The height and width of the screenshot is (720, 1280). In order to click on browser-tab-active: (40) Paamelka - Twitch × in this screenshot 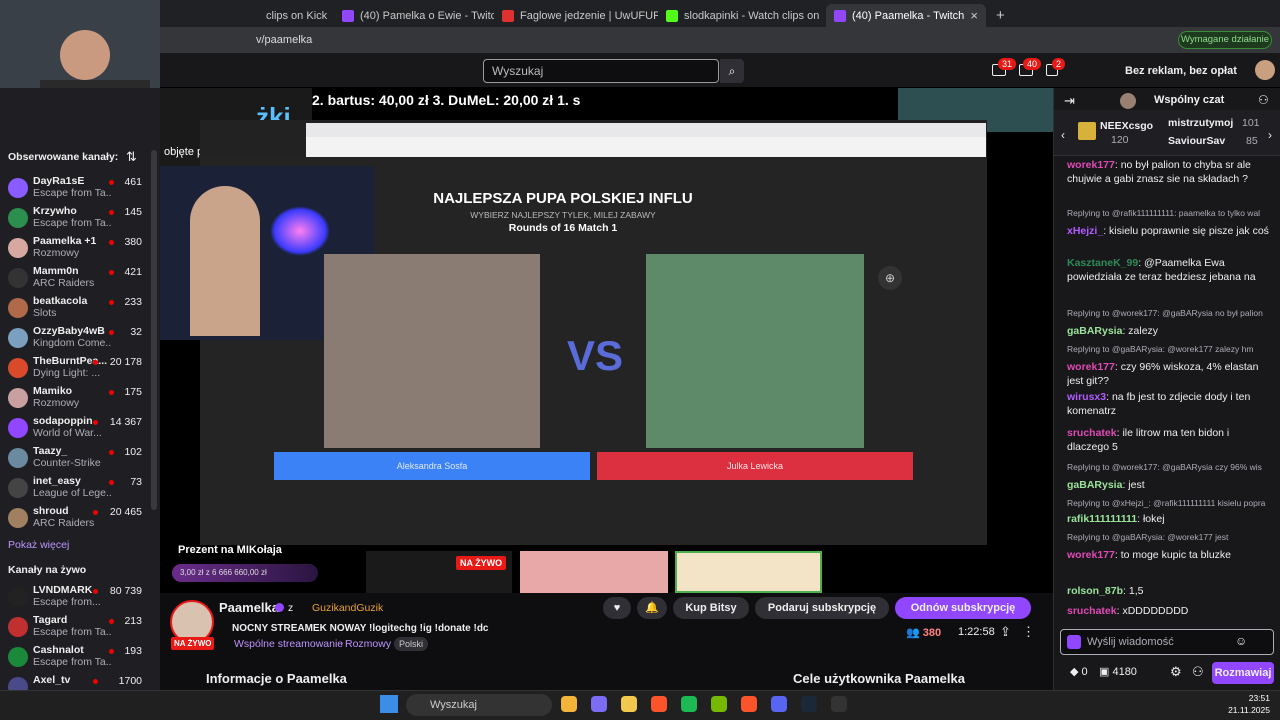, I will do `click(906, 15)`.